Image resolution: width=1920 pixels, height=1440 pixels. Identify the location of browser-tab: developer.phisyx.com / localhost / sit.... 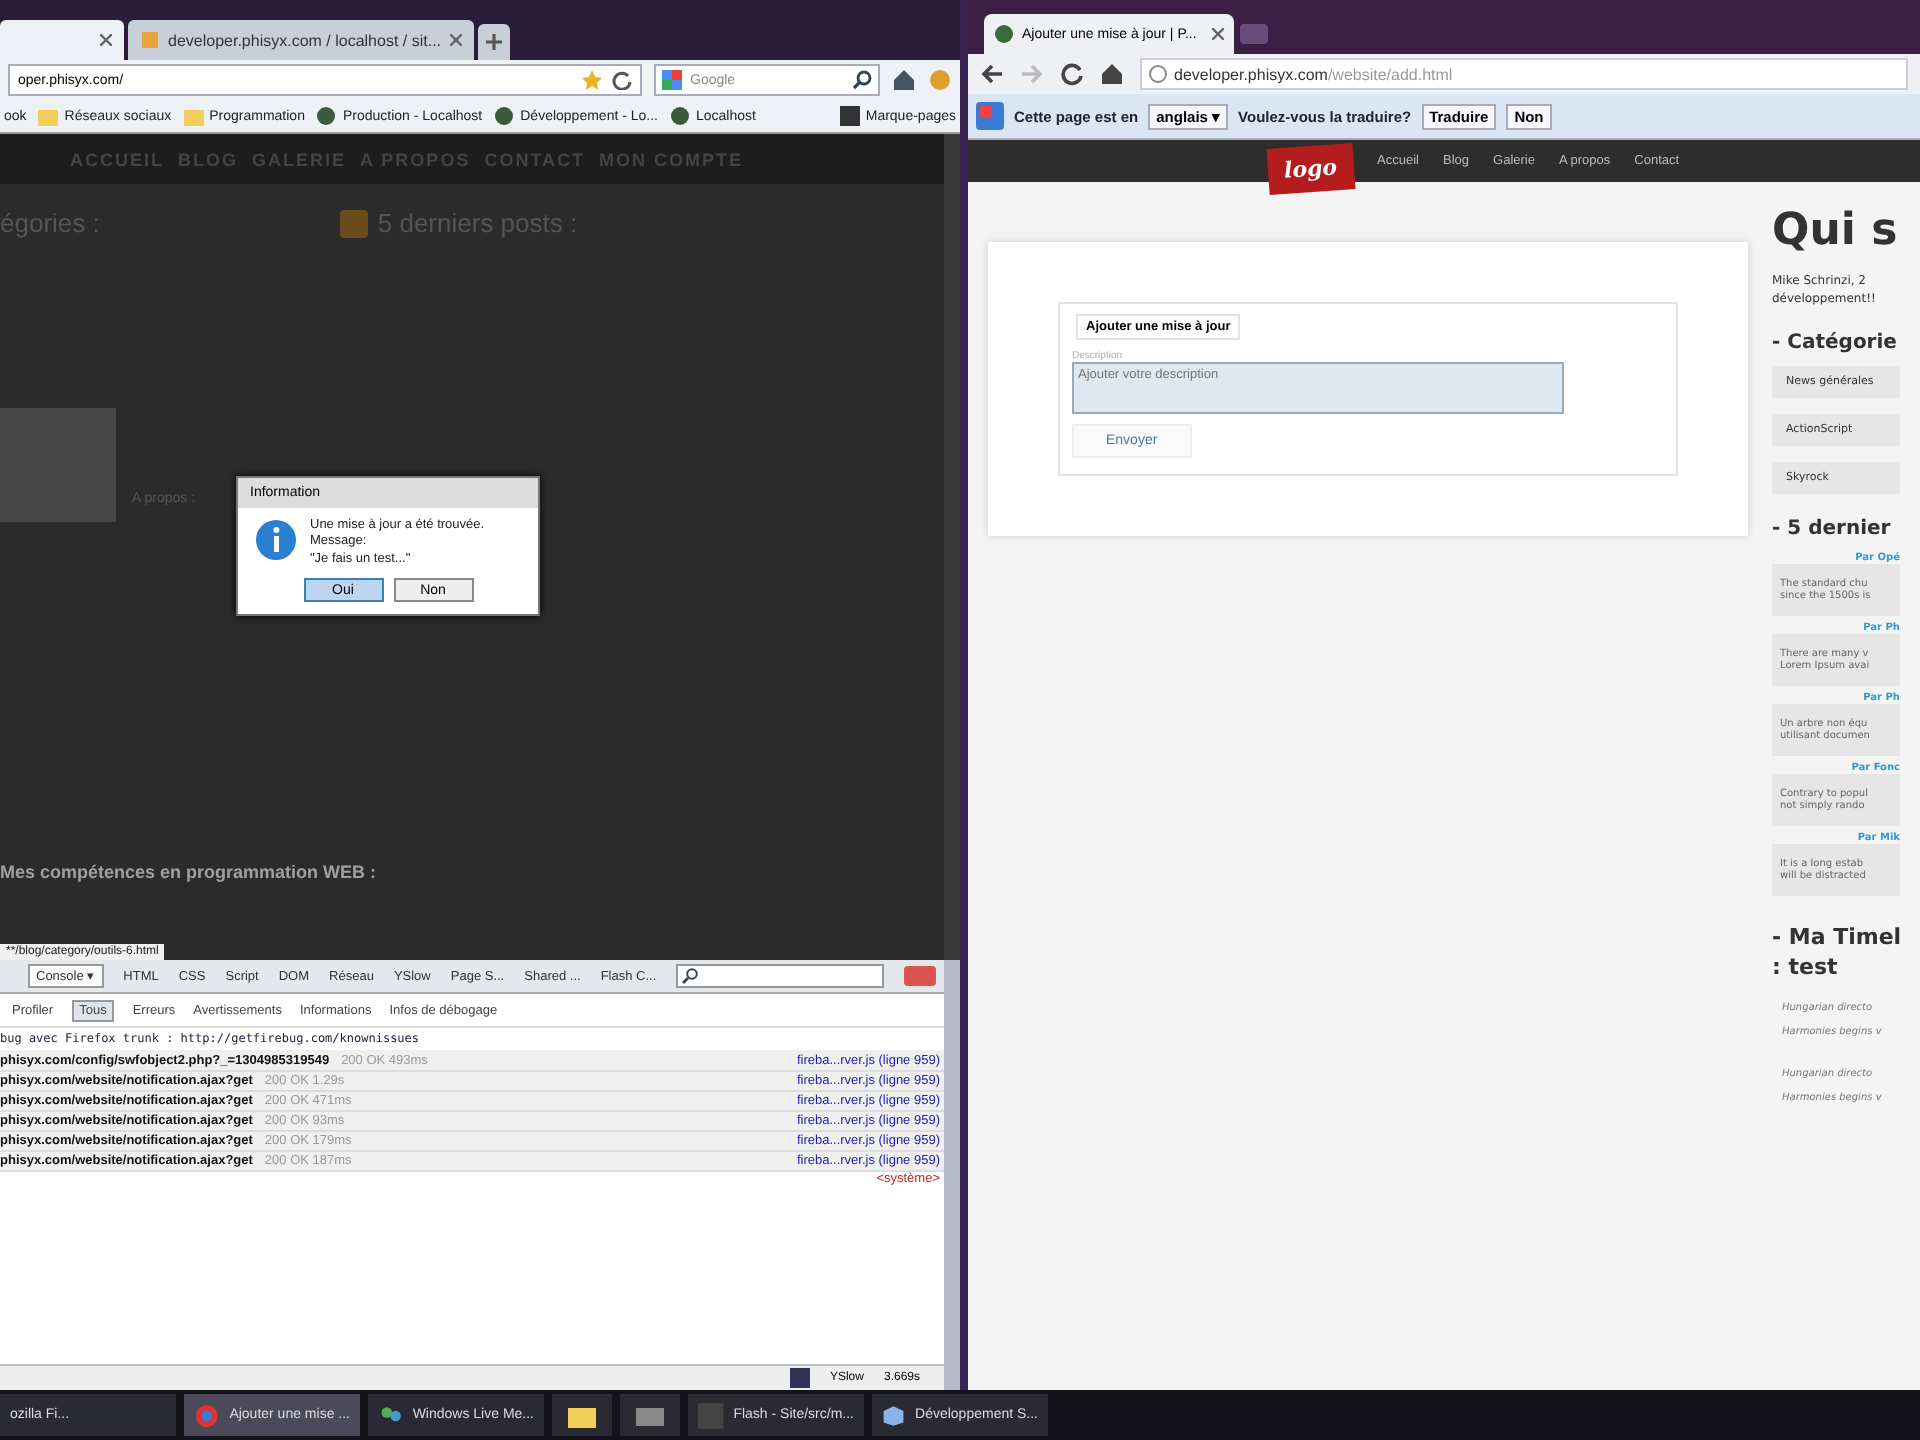
(301, 40).